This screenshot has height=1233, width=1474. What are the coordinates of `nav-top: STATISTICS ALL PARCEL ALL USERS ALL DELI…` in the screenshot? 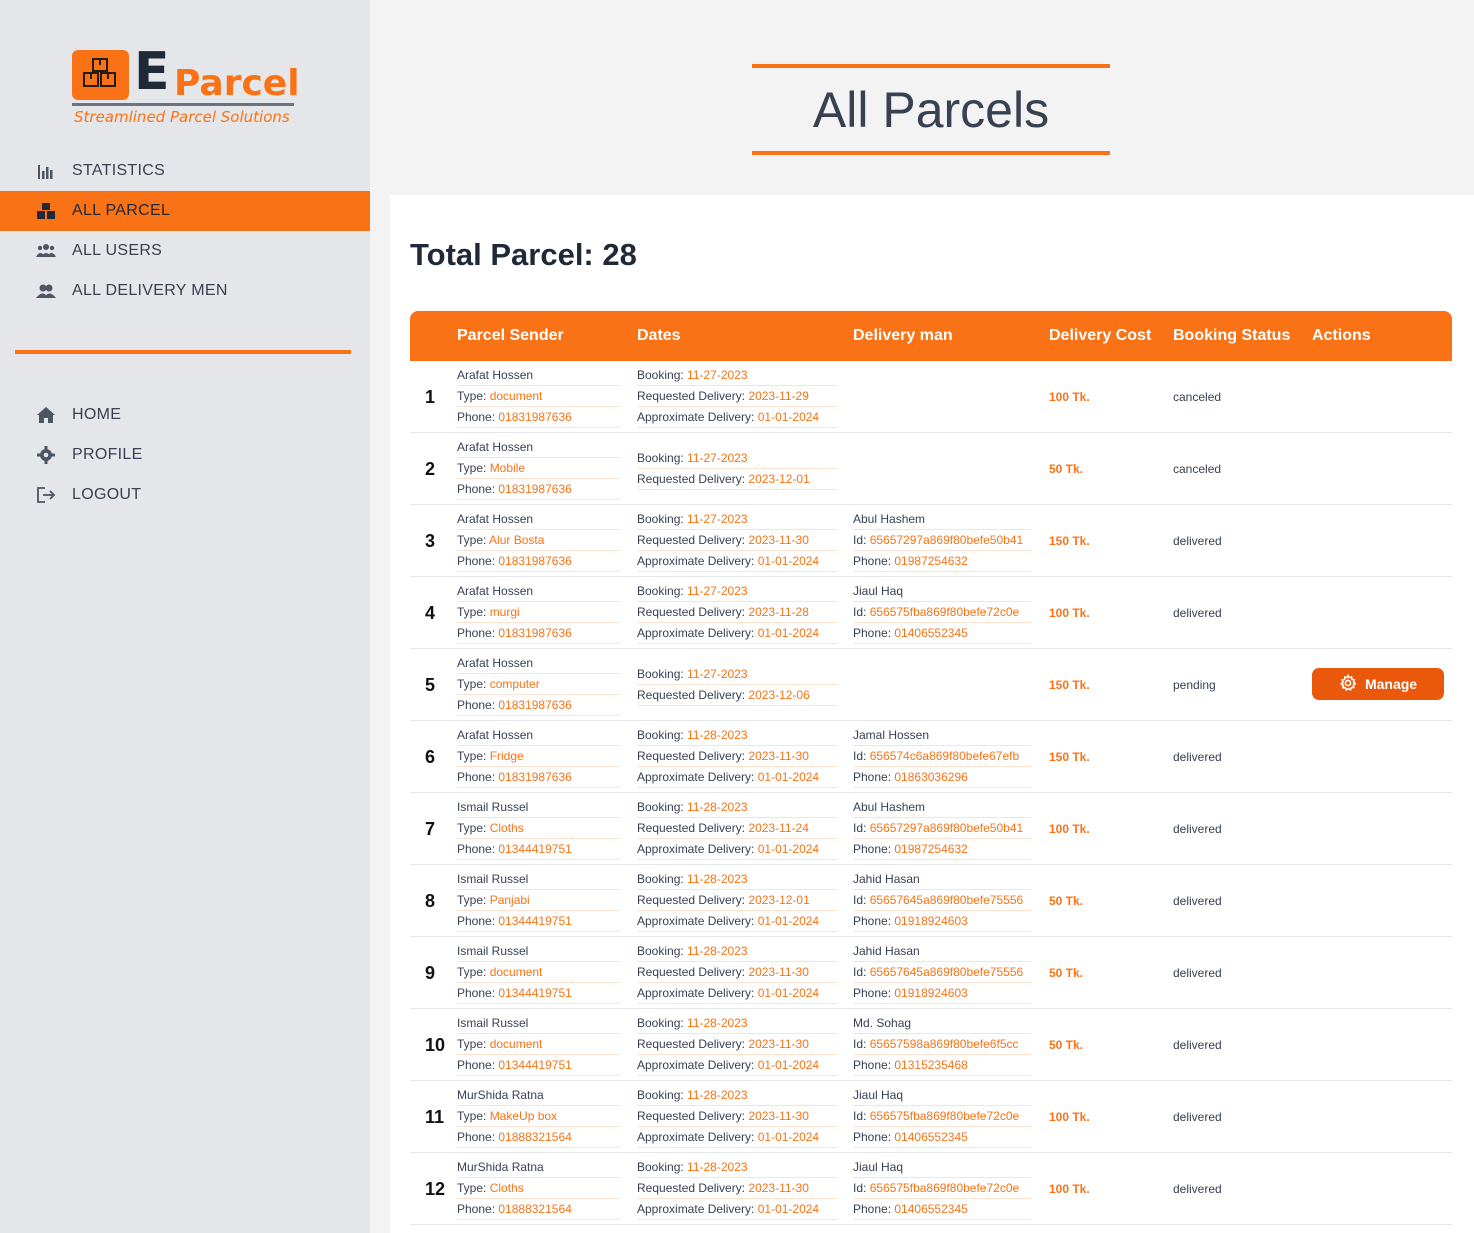 It's located at (185, 231).